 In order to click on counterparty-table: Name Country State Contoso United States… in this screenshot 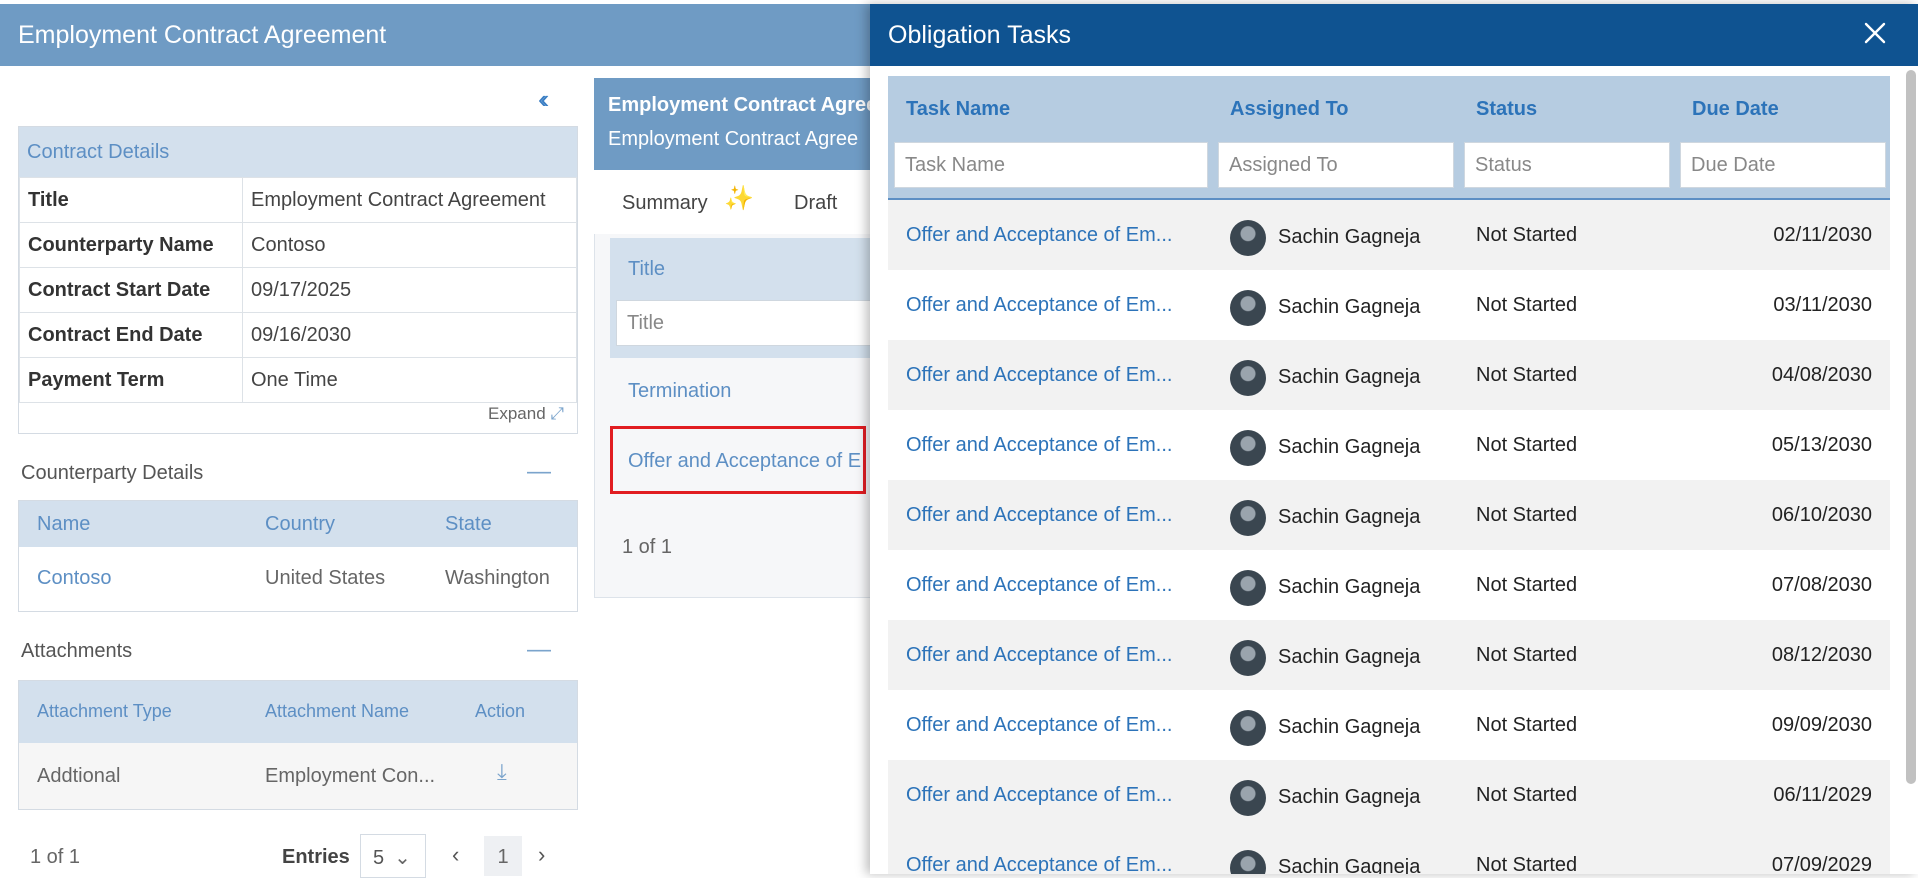, I will do `click(298, 556)`.